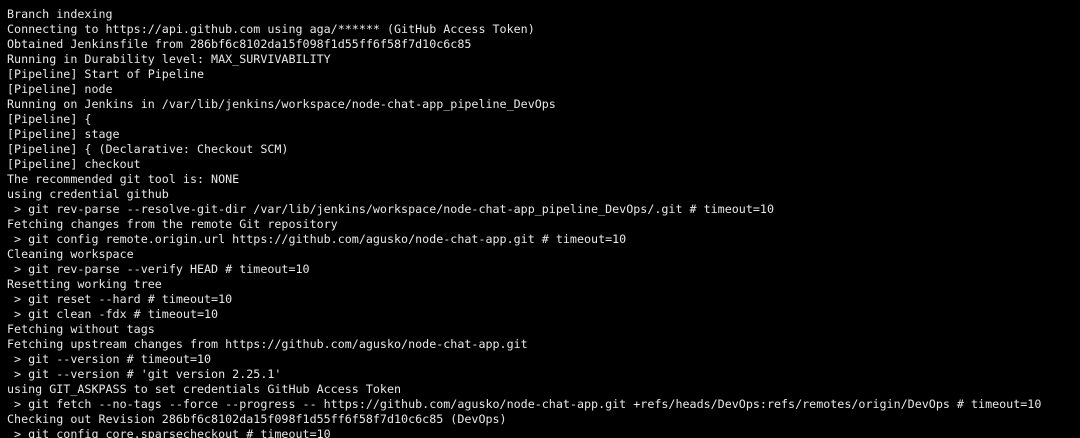 The image size is (1080, 438). What do you see at coordinates (70, 254) in the screenshot?
I see `console-line: Cleaning workspace` at bounding box center [70, 254].